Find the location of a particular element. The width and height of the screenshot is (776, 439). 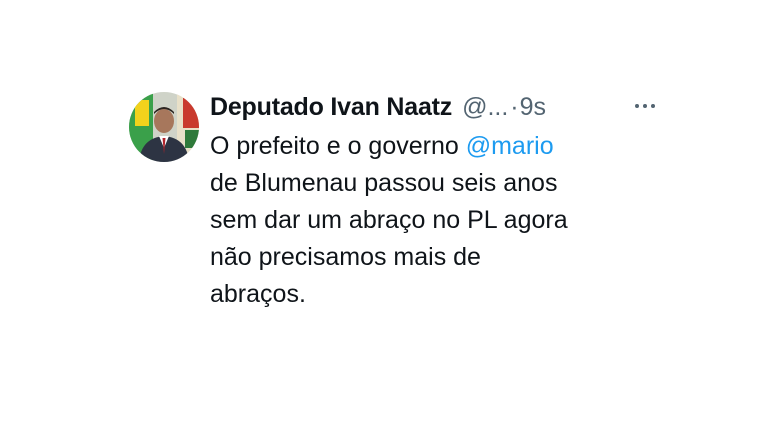

more-horizontal-icon is located at coordinates (645, 106).